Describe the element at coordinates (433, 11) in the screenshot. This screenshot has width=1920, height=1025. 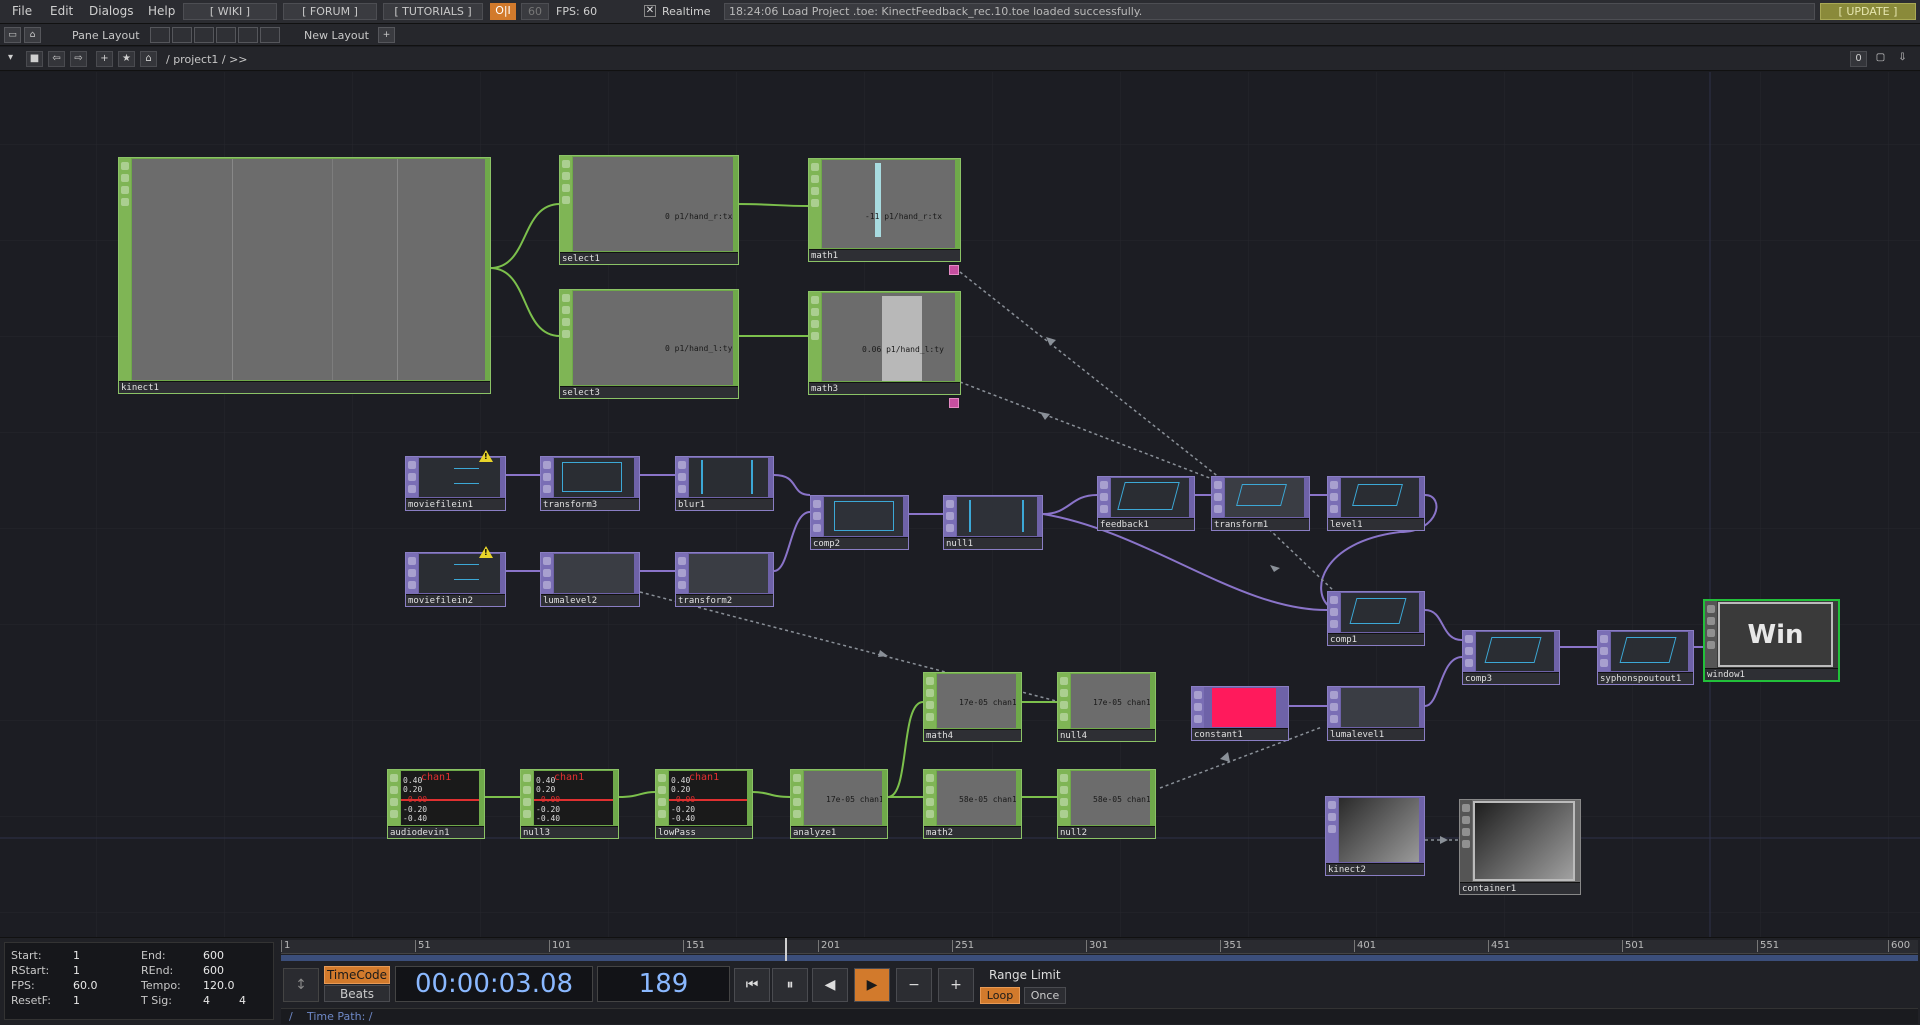
I see `tutorials-button: [ TUTORIALS ]` at that location.